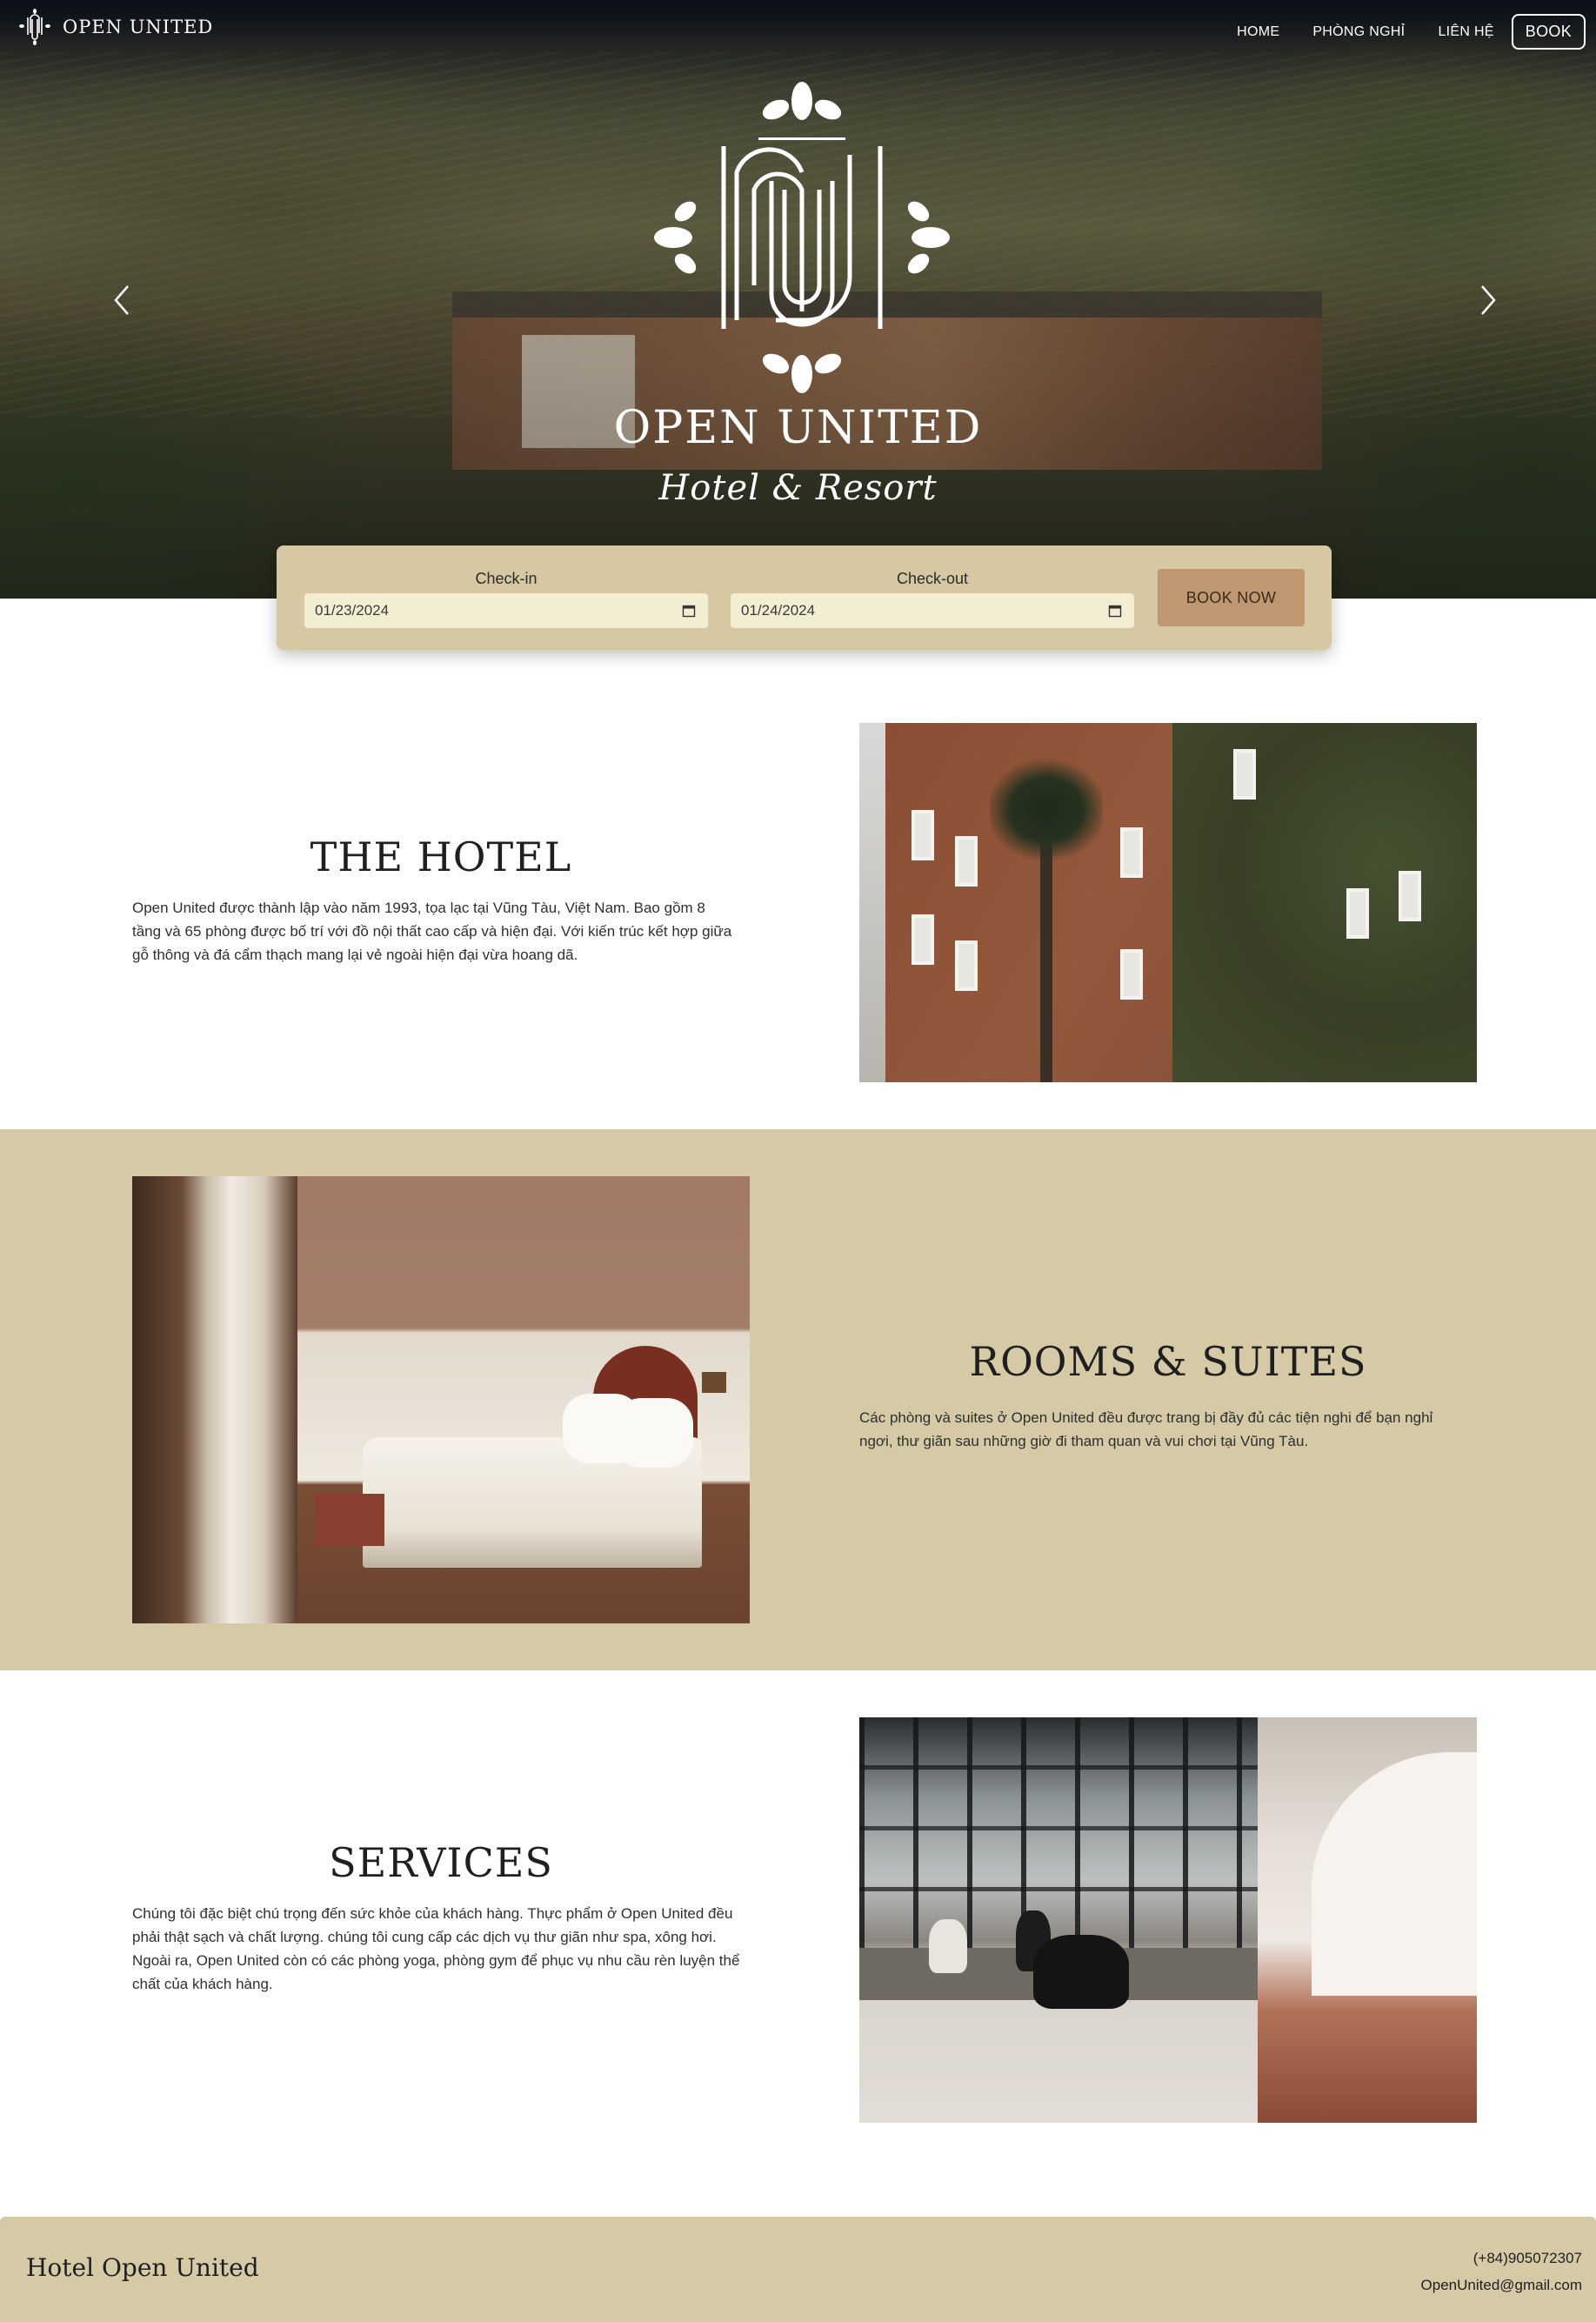 The height and width of the screenshot is (2322, 1596). What do you see at coordinates (506, 578) in the screenshot?
I see `checkin-label: Check-in` at bounding box center [506, 578].